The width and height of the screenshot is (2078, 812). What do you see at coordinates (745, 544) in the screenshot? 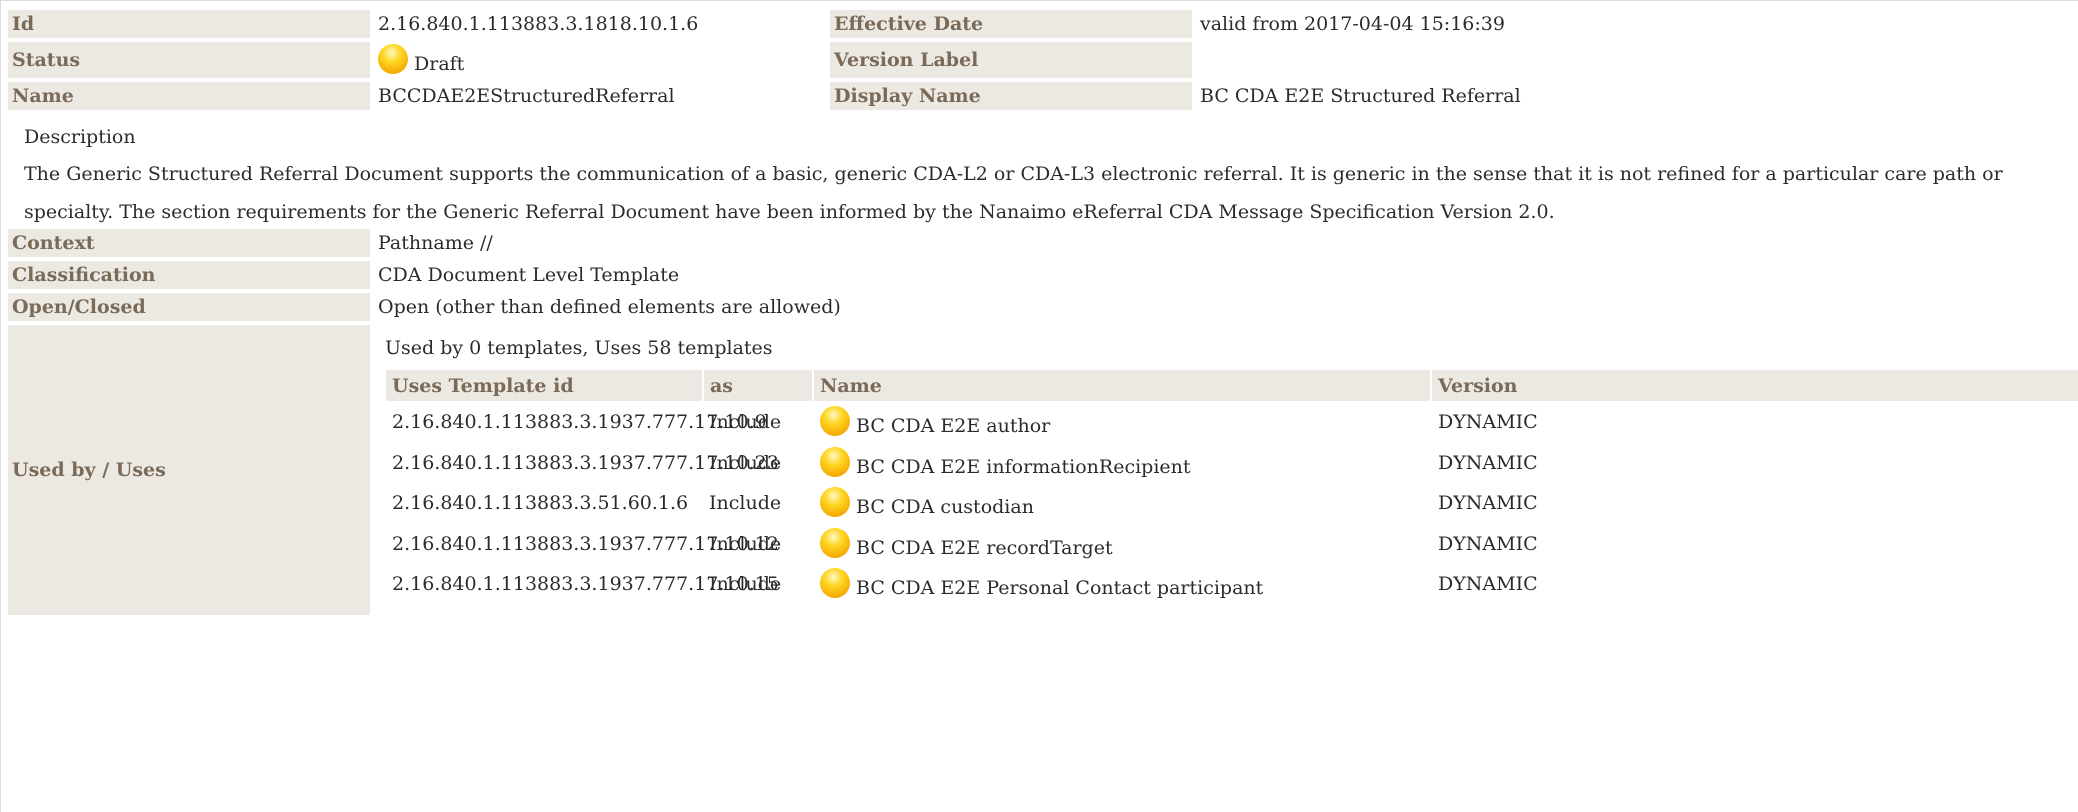
I see `table-row-4-as: Include` at bounding box center [745, 544].